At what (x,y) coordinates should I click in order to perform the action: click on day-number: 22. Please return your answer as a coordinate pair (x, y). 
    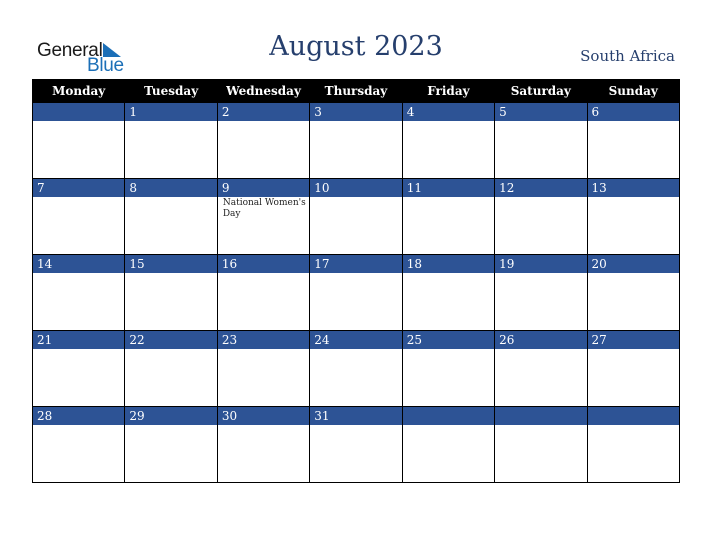
    Looking at the image, I should click on (137, 340).